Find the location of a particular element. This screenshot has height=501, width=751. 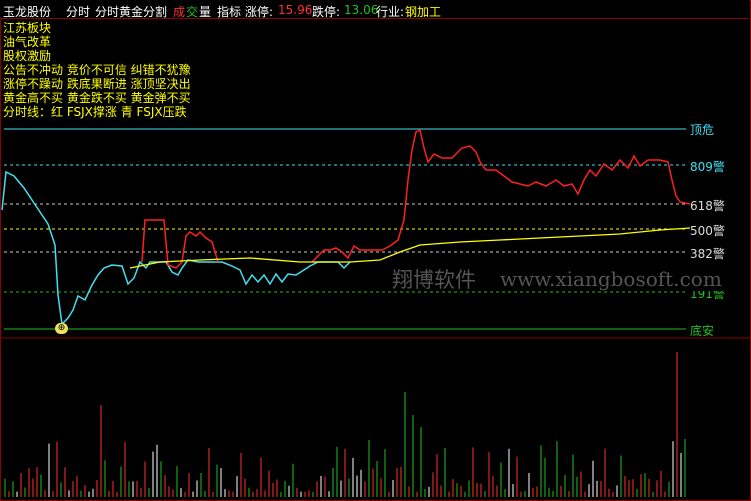

legend-line-explanation: 分时线：红 FSJX撑涨 青 FSJX压跌 is located at coordinates (95, 112).